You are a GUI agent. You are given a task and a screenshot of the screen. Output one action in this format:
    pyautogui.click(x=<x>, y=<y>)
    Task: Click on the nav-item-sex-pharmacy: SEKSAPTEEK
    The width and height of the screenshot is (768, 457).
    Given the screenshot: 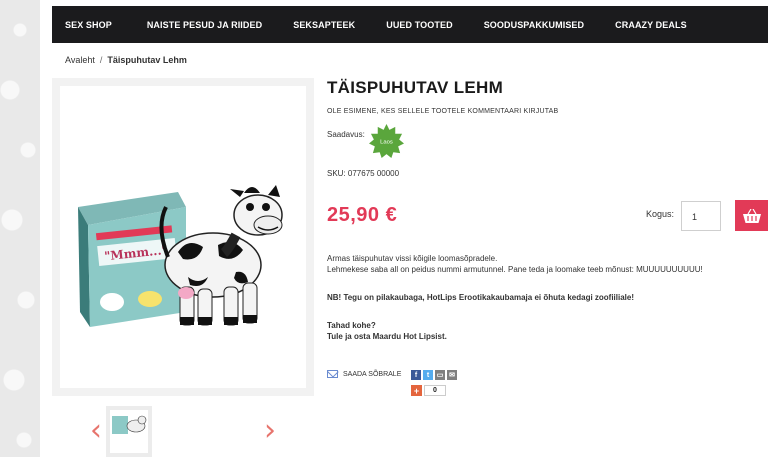 What is the action you would take?
    pyautogui.click(x=324, y=25)
    